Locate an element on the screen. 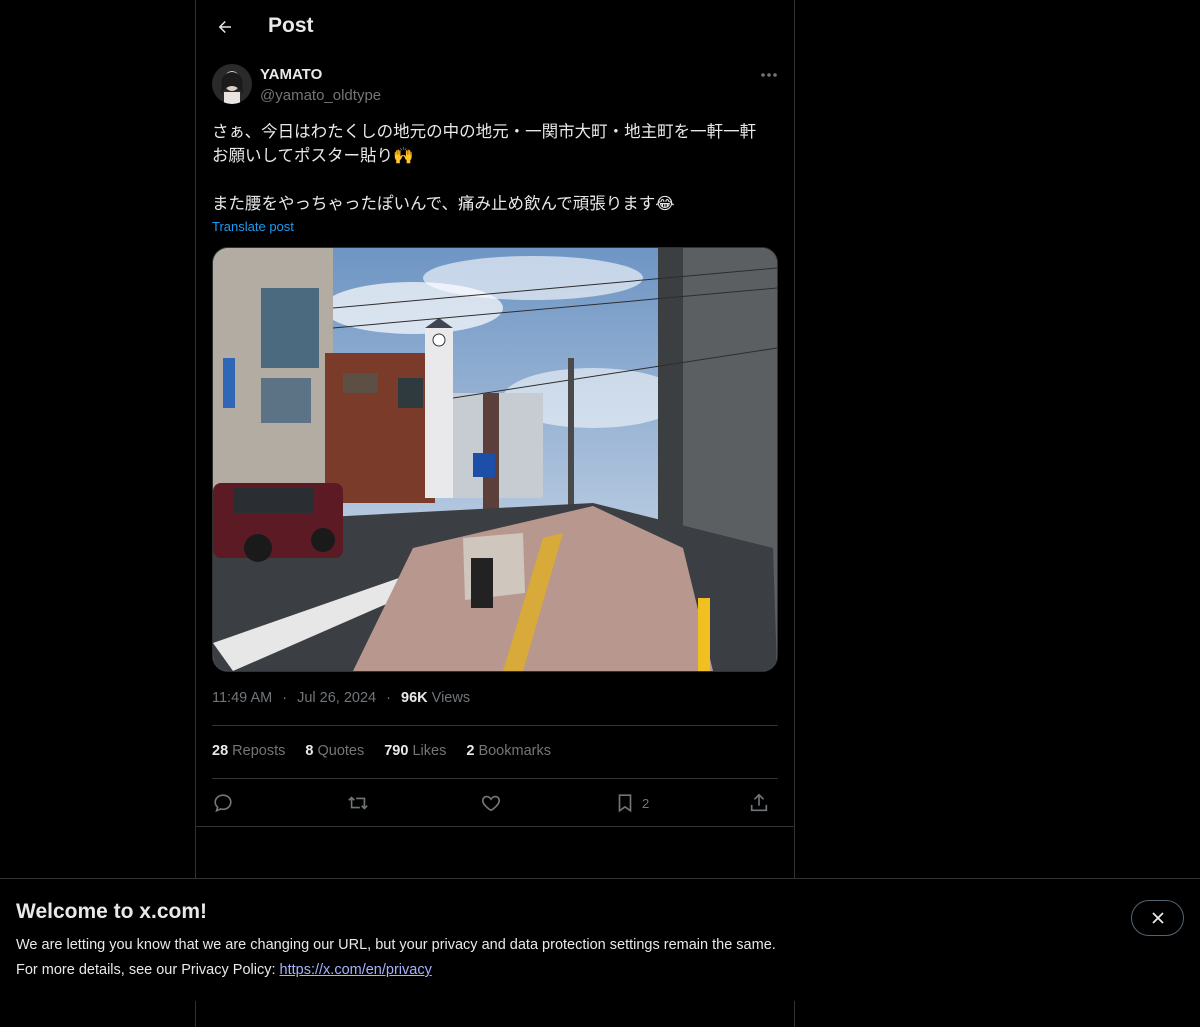 Image resolution: width=1200 pixels, height=1027 pixels. author-name: YAMATO is located at coordinates (291, 74).